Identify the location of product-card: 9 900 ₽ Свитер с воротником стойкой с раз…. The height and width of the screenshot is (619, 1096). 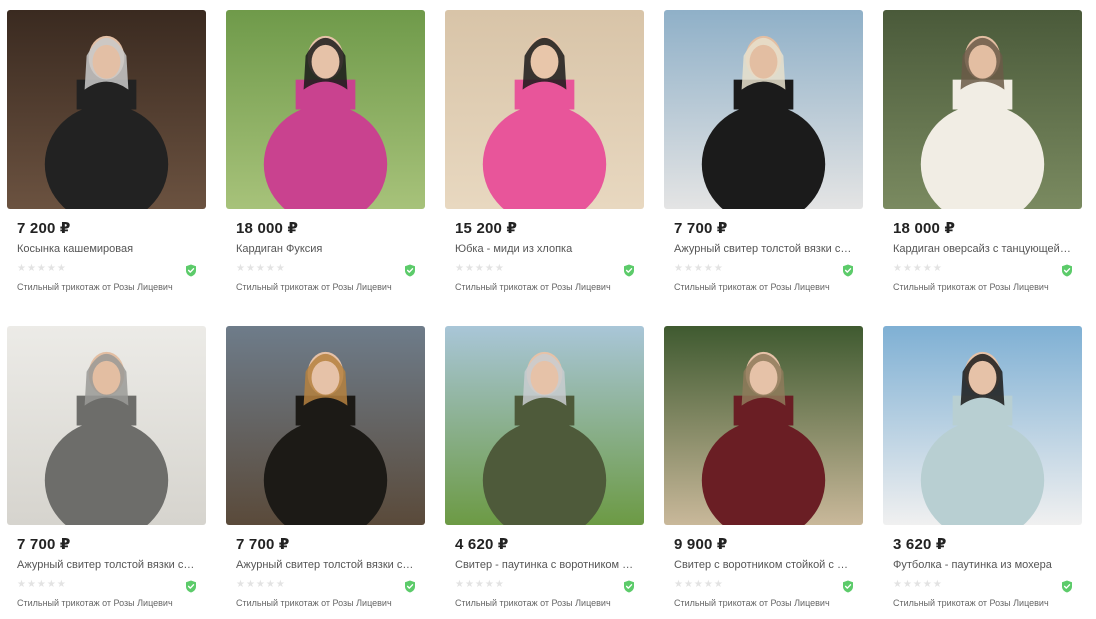
(764, 471).